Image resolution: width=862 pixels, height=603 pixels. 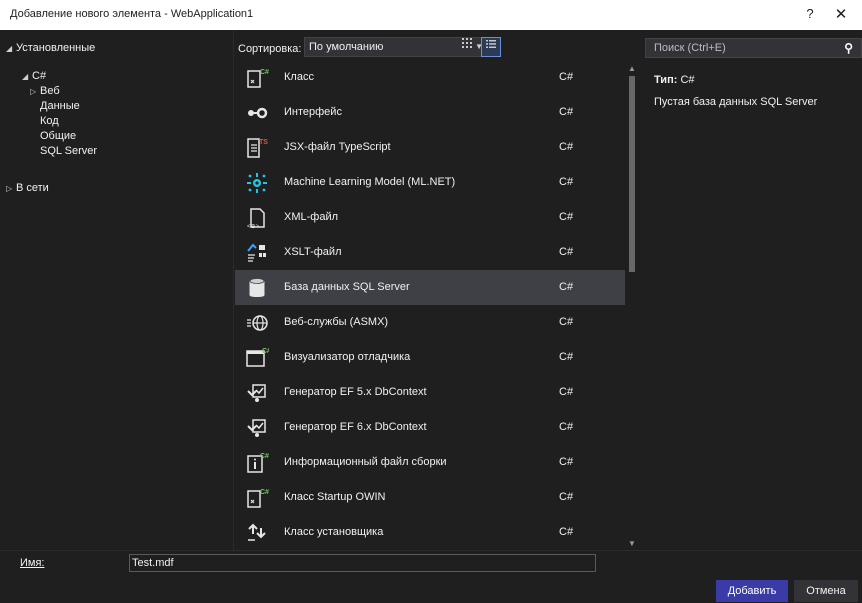 I want to click on template-row: C# Визуализатор отладчика C#, so click(x=430, y=357).